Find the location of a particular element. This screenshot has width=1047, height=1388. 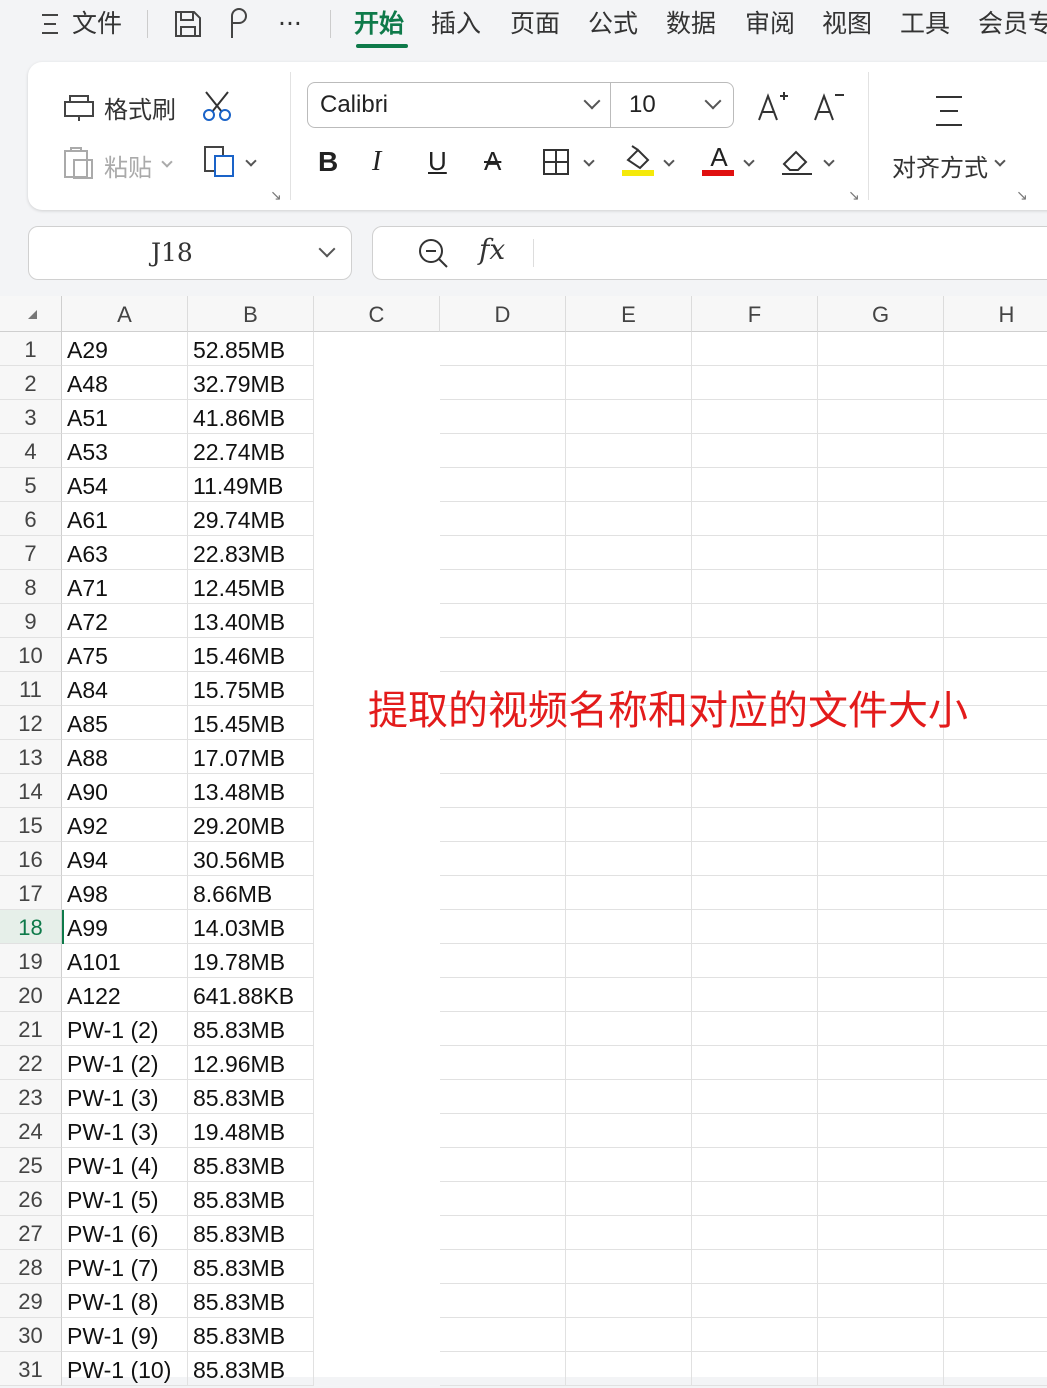

row-header: 19 is located at coordinates (31, 961).